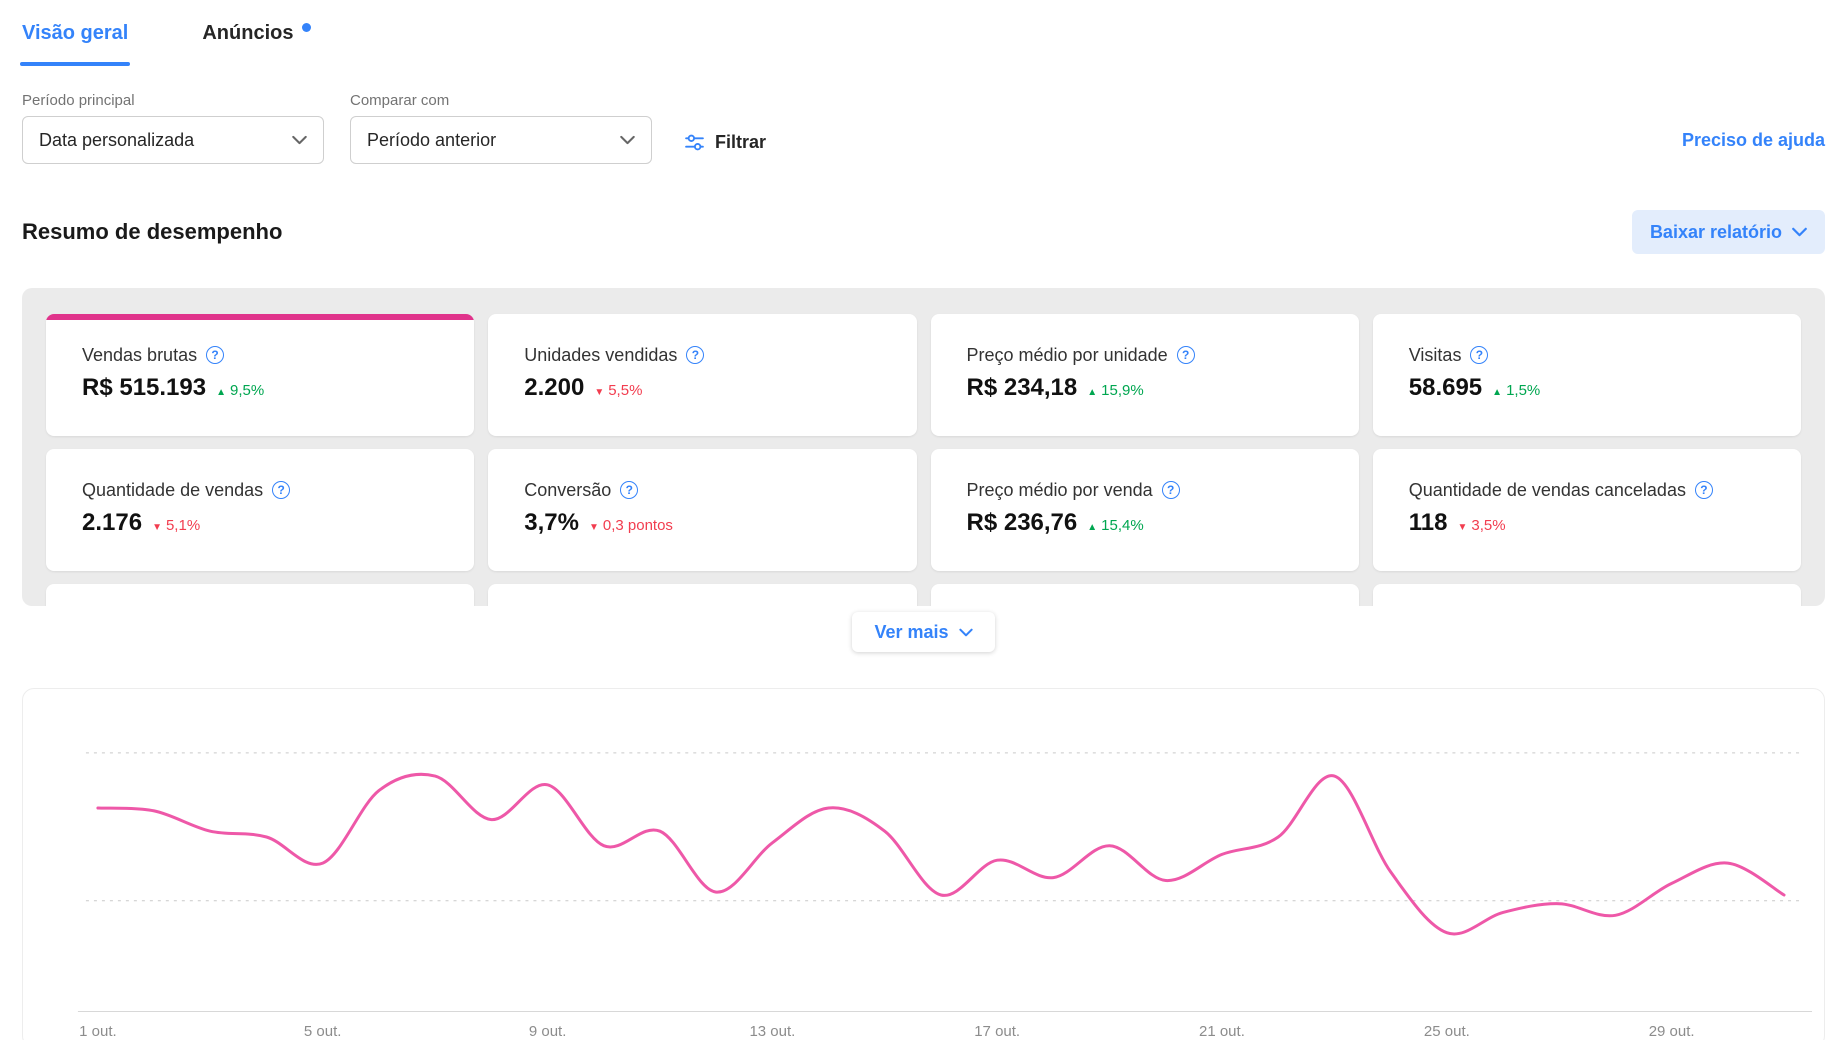 Image resolution: width=1847 pixels, height=1040 pixels. What do you see at coordinates (702, 375) in the screenshot?
I see `metric-card-unidades-vendidas: Unidades vendidas ? 2.200 5,5%` at bounding box center [702, 375].